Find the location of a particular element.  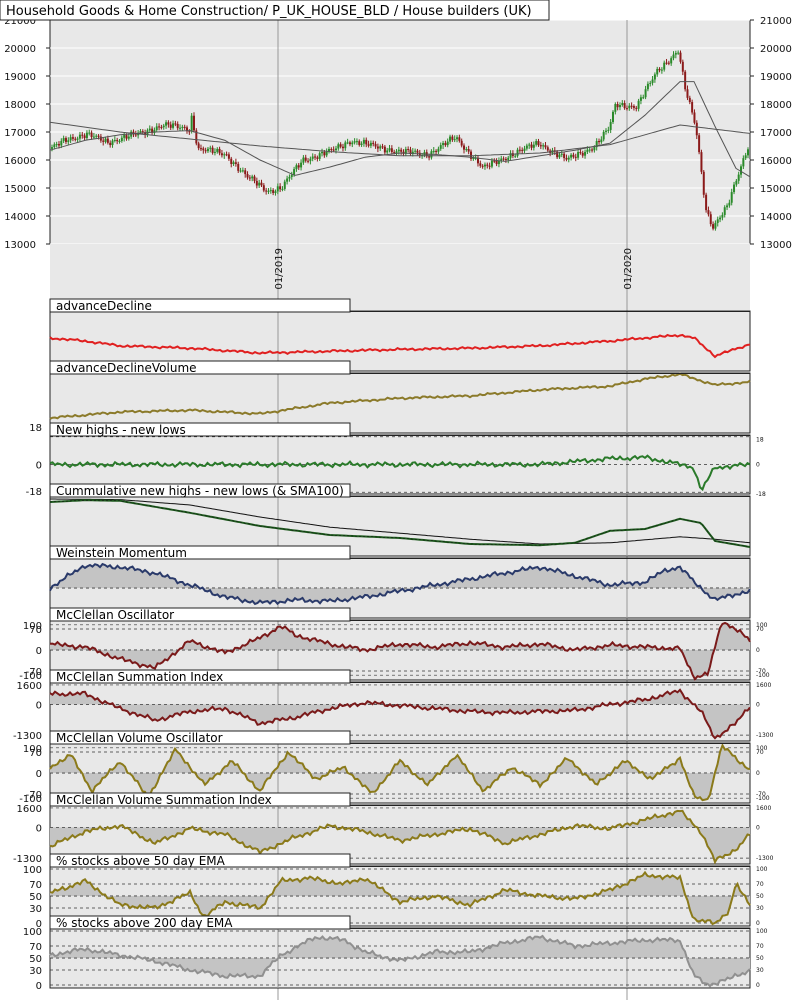

y-tick-right: -100 is located at coordinates (763, 675).